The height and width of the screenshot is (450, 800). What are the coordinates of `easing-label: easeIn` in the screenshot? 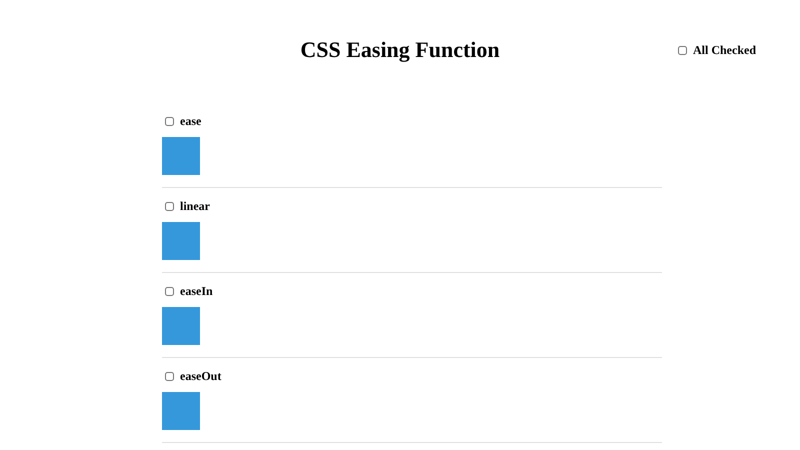 It's located at (196, 291).